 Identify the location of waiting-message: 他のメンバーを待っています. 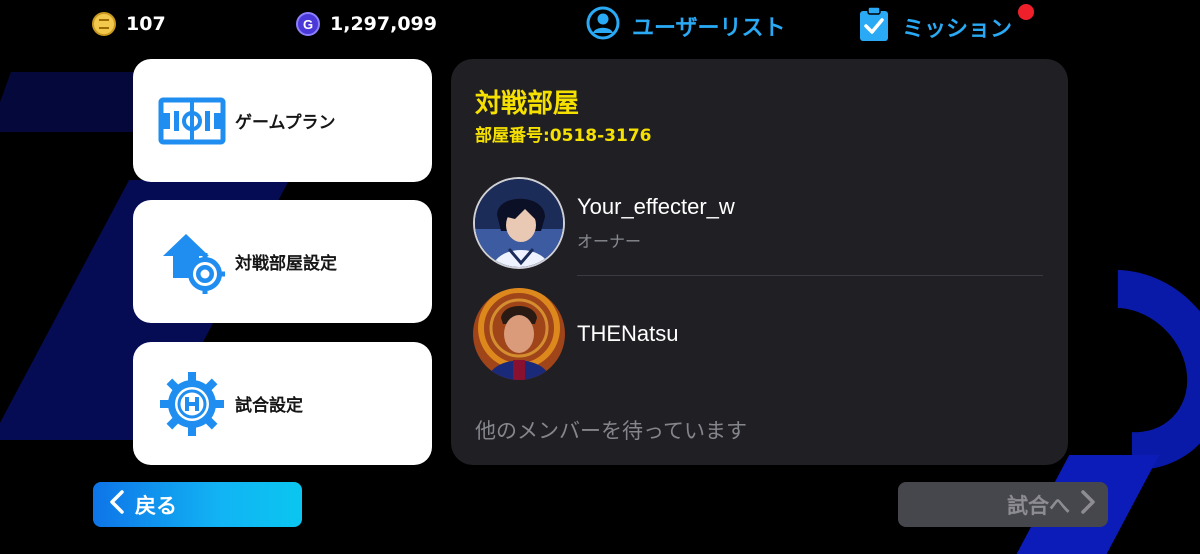
(611, 431).